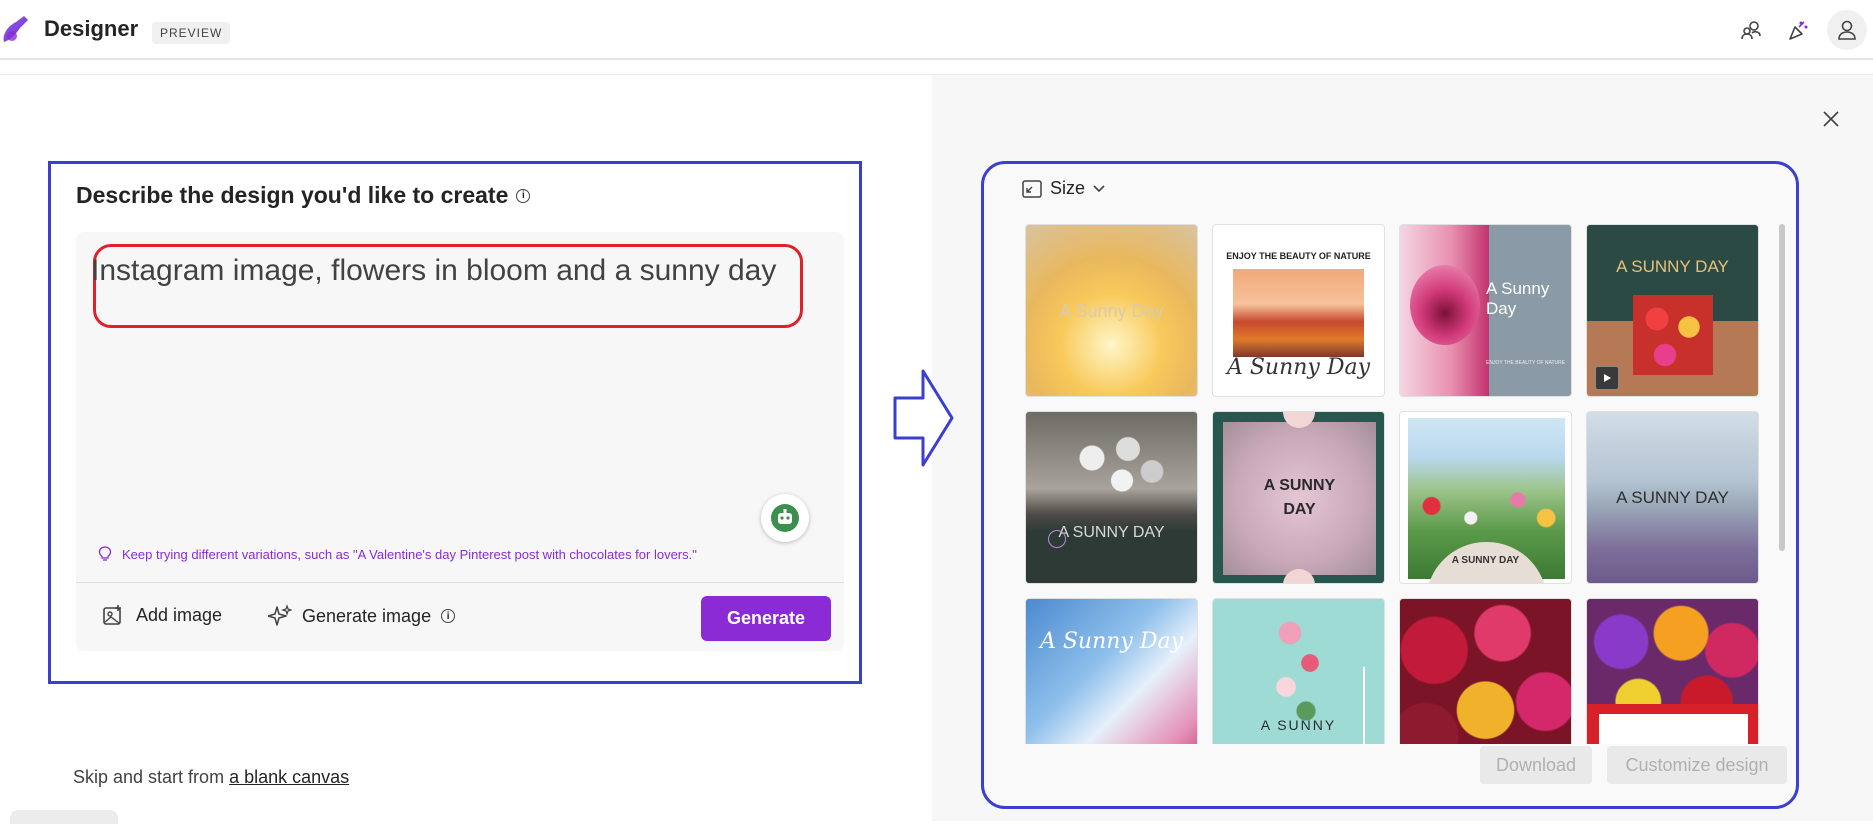 Image resolution: width=1873 pixels, height=824 pixels. Describe the element at coordinates (766, 618) in the screenshot. I see `generate-button: Generate` at that location.